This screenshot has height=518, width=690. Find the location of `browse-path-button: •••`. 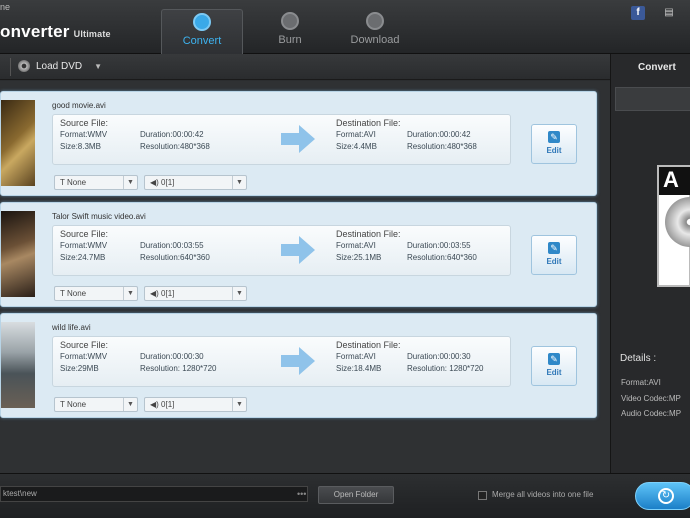

browse-path-button: ••• is located at coordinates (301, 494).